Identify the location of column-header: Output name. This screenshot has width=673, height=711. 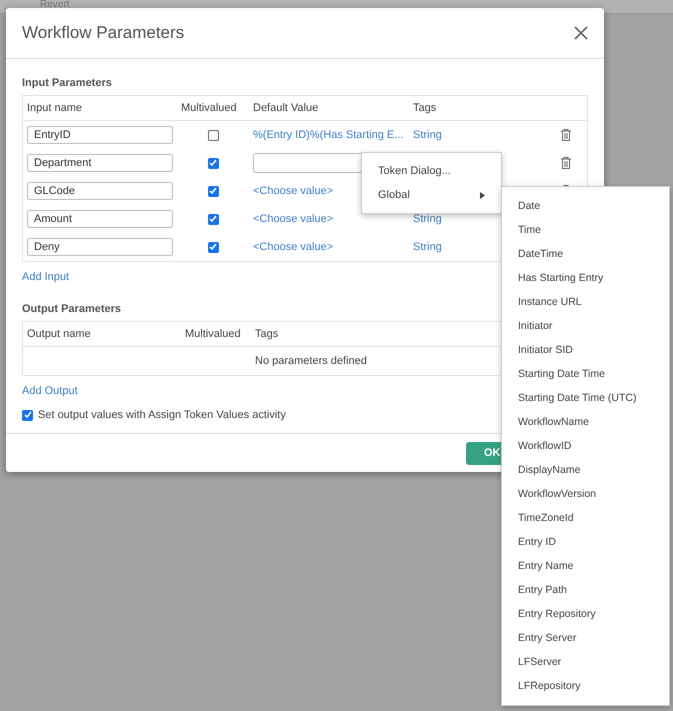
(101, 334).